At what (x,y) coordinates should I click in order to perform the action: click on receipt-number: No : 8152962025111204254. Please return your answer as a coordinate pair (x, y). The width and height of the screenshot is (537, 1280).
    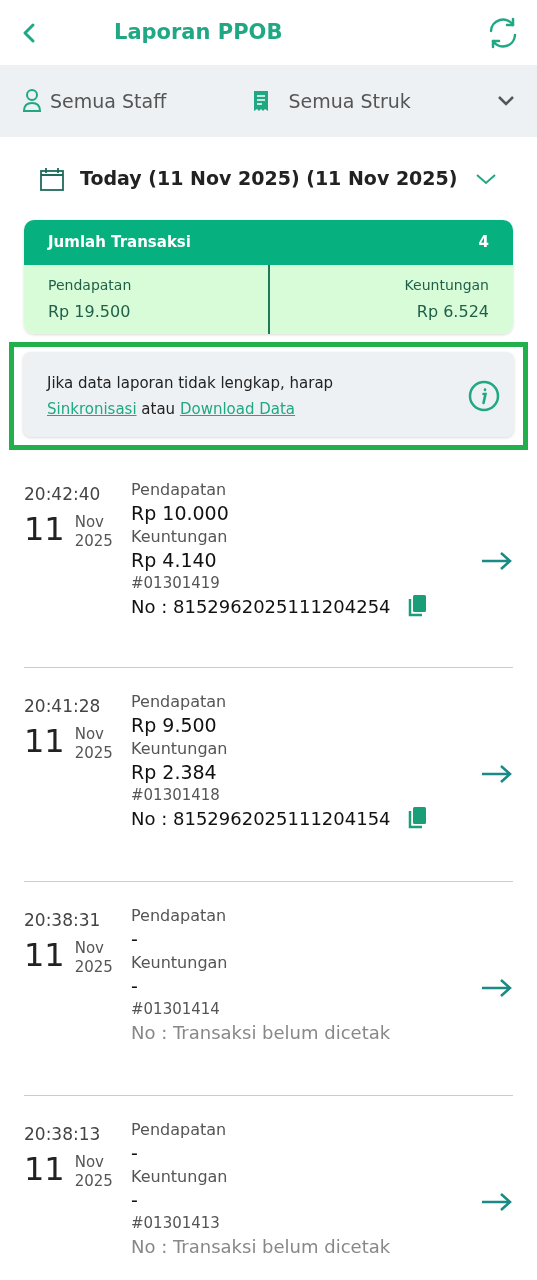
    Looking at the image, I should click on (261, 606).